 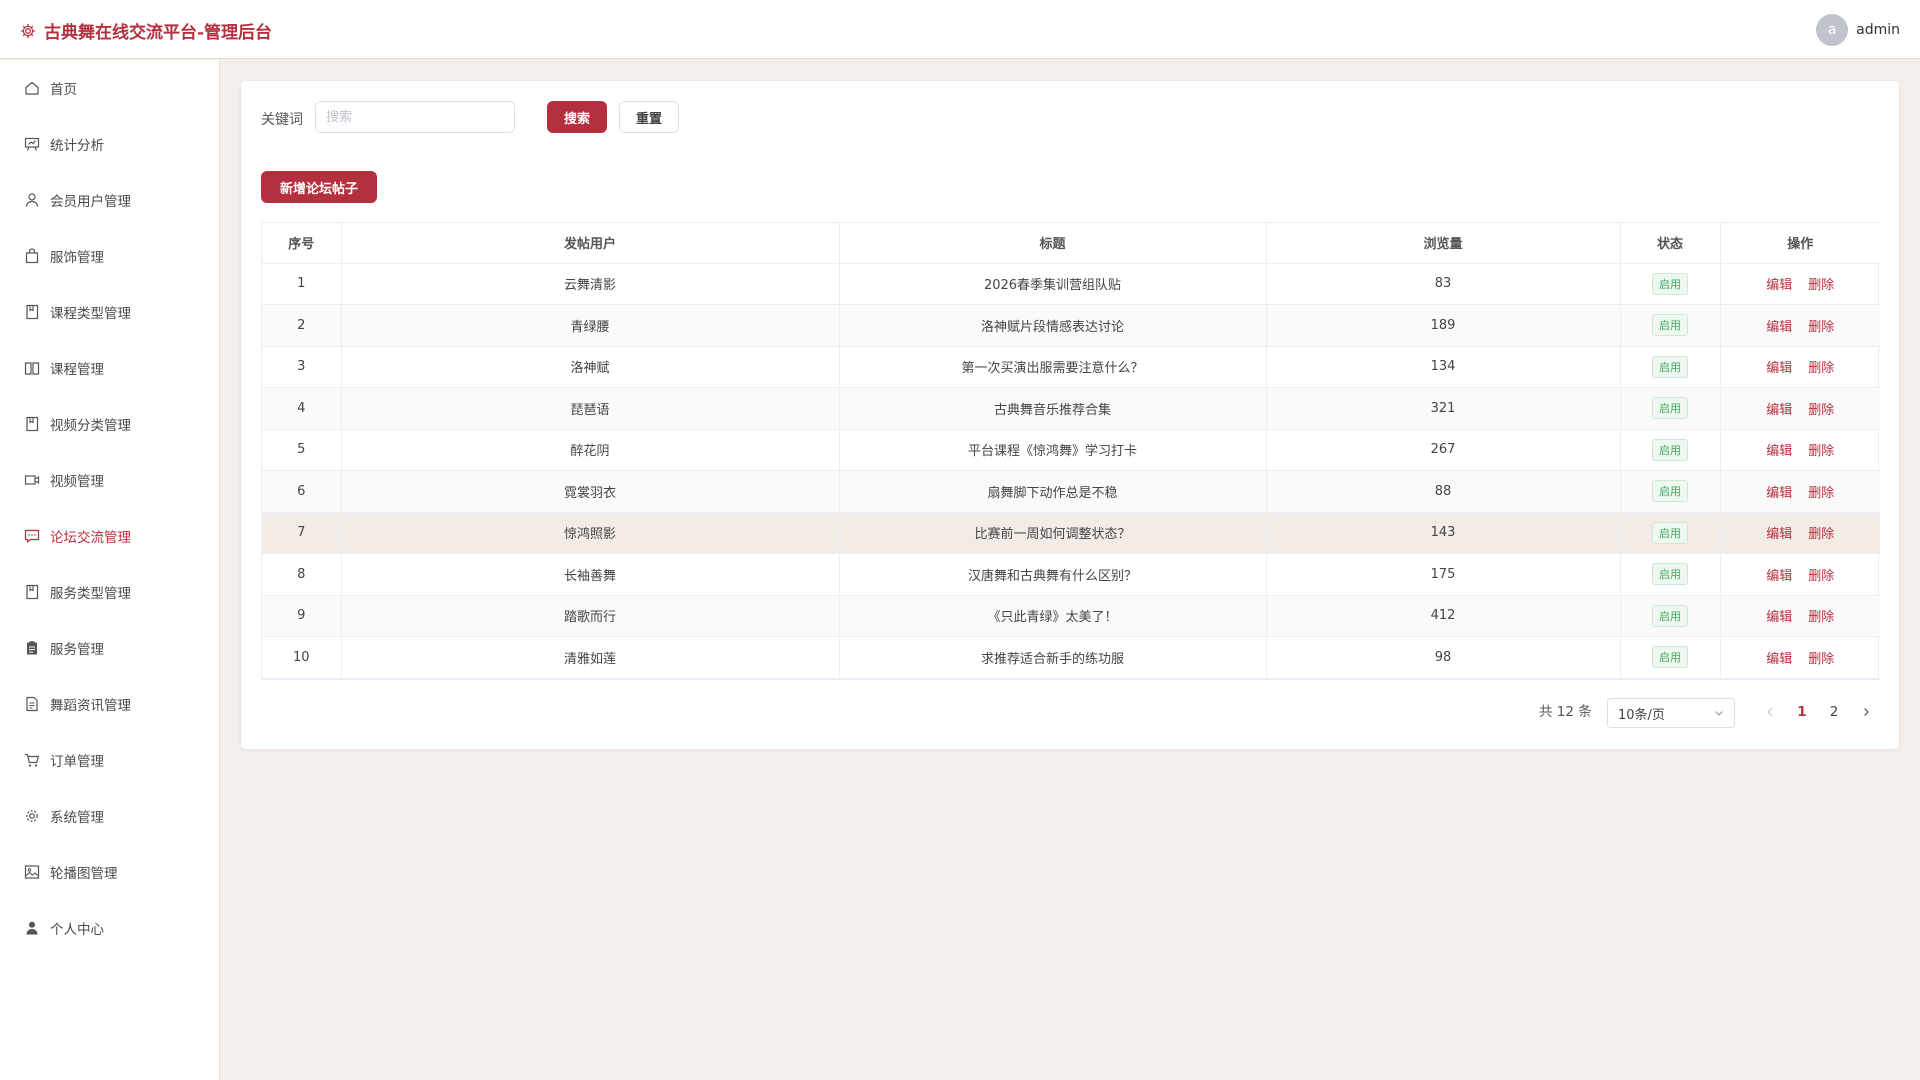 I want to click on table-row: 3 洛神赋 第一次买演出服需要注意什么？ 134 启用 编辑 删除, so click(x=1071, y=367).